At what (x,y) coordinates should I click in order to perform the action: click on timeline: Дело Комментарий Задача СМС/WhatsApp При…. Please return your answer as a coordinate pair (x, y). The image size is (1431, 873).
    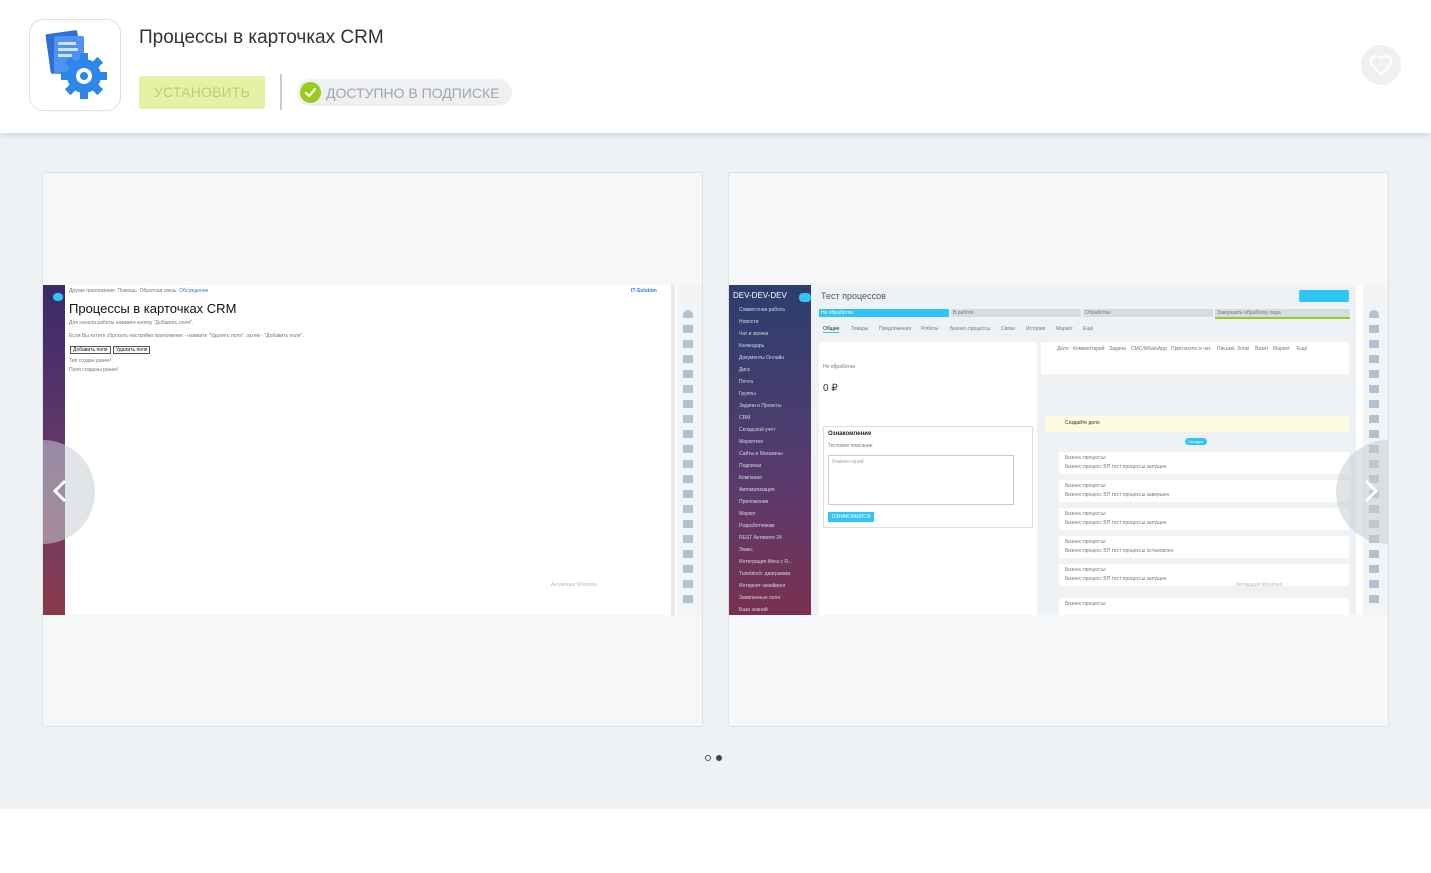
    Looking at the image, I should click on (1195, 478).